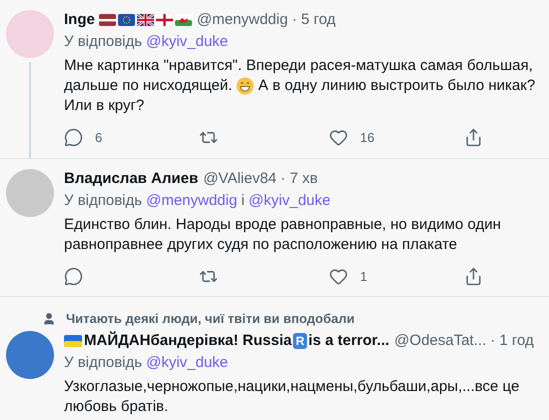 The width and height of the screenshot is (549, 420). What do you see at coordinates (397, 86) in the screenshot?
I see `tweet-text: А в одну линию выстроить было никак?` at bounding box center [397, 86].